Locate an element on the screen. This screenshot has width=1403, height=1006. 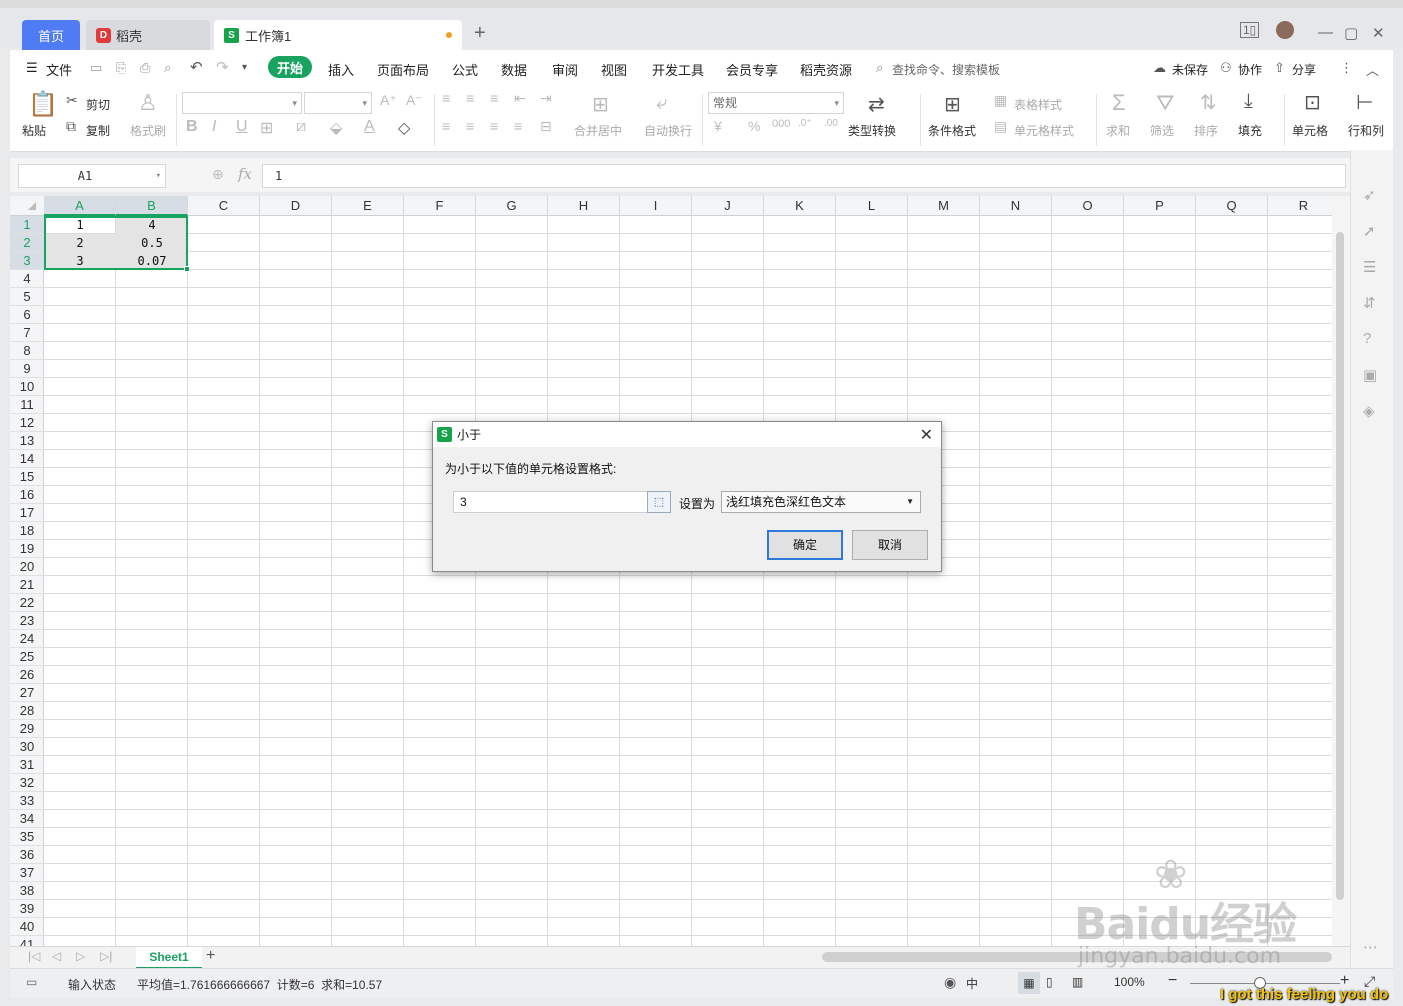
cell-b3: 0.07 is located at coordinates (152, 261).